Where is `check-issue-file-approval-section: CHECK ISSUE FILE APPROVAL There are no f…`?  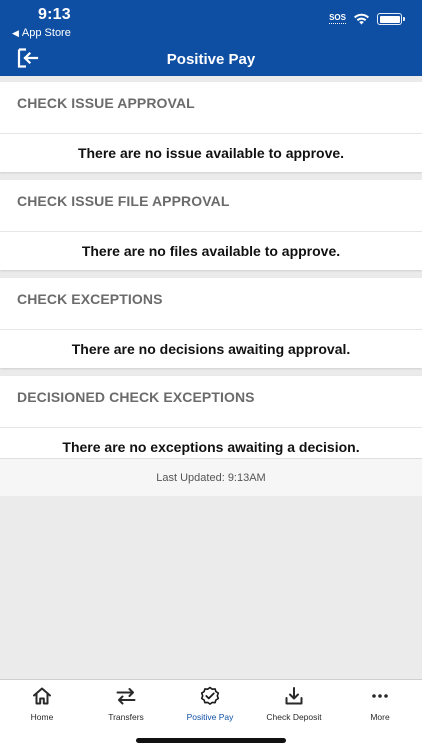 check-issue-file-approval-section: CHECK ISSUE FILE APPROVAL There are no f… is located at coordinates (211, 225).